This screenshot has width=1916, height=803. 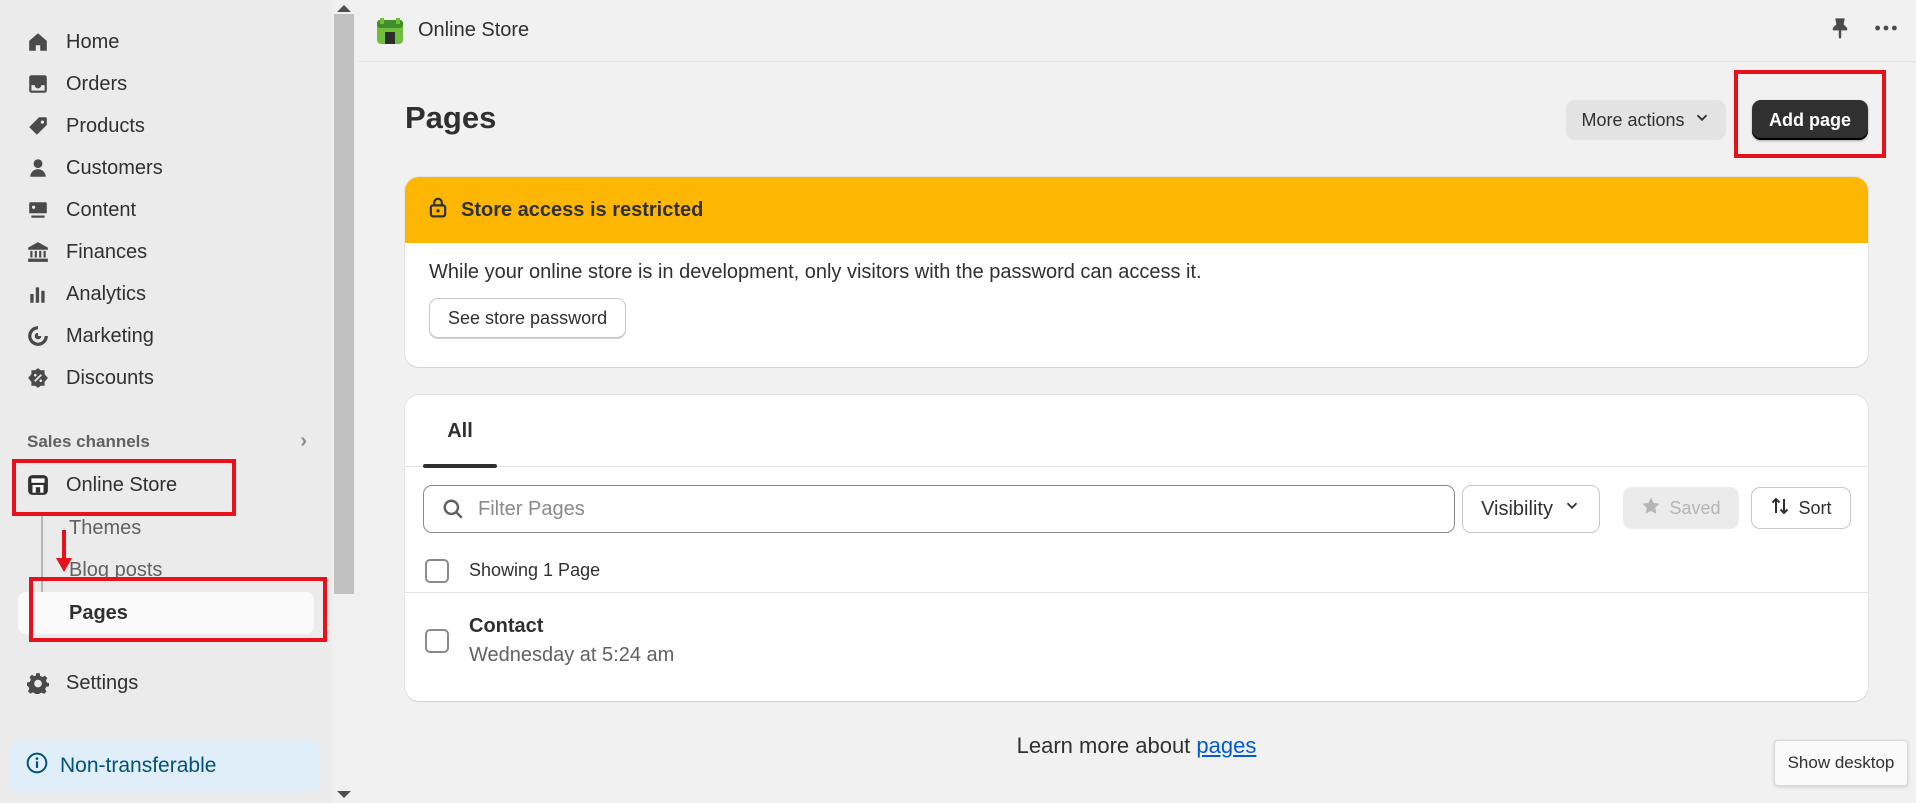 What do you see at coordinates (535, 570) in the screenshot?
I see `showing-count: Showing 1 Page` at bounding box center [535, 570].